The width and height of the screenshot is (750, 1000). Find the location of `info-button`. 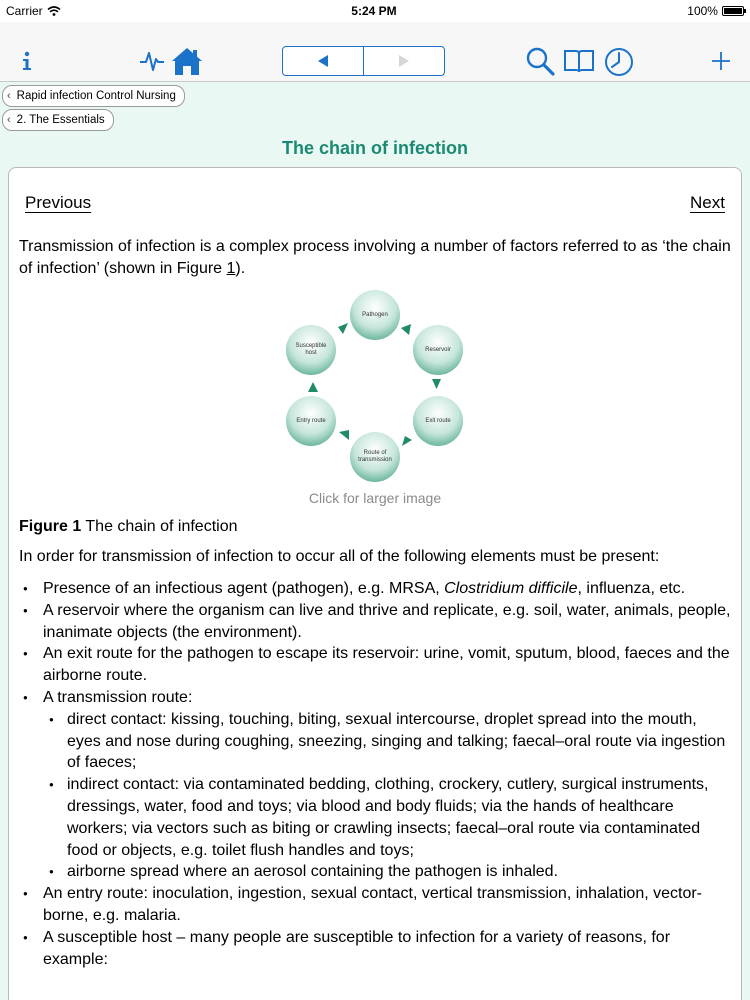

info-button is located at coordinates (27, 61).